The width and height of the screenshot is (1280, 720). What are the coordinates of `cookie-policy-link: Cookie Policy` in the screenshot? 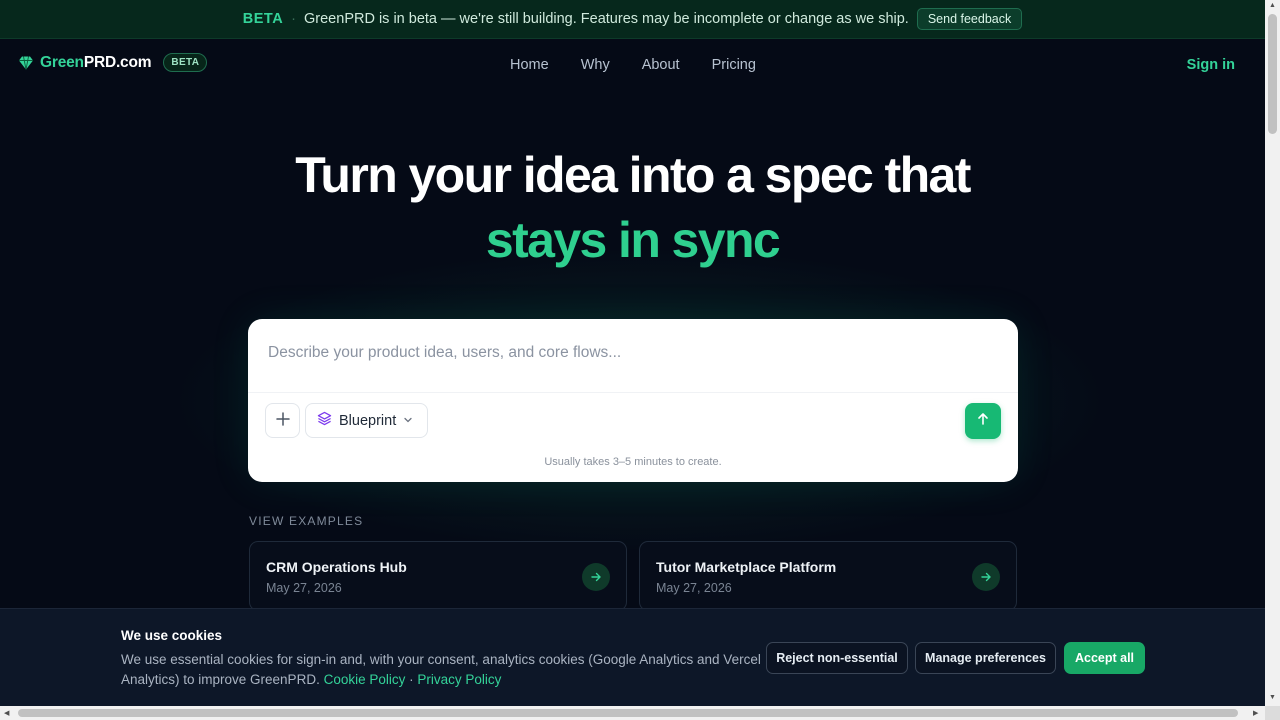 It's located at (365, 679).